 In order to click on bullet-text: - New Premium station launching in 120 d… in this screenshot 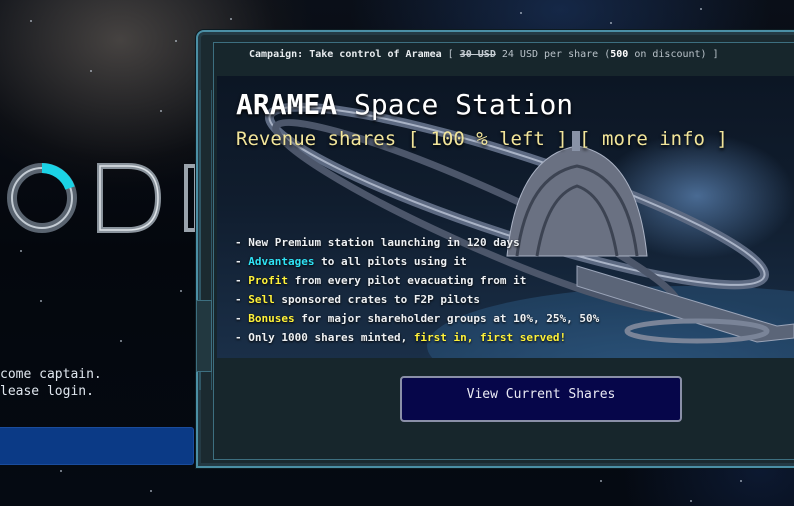, I will do `click(377, 242)`.